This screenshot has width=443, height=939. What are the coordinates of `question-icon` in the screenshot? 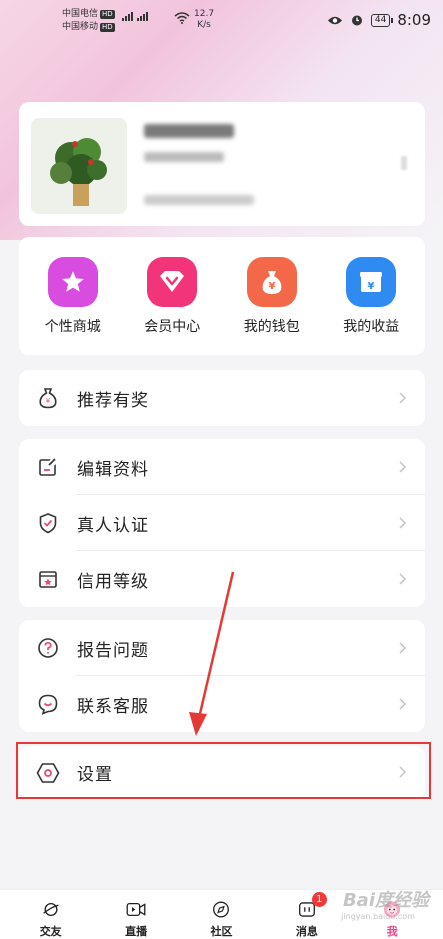 It's located at (48, 648).